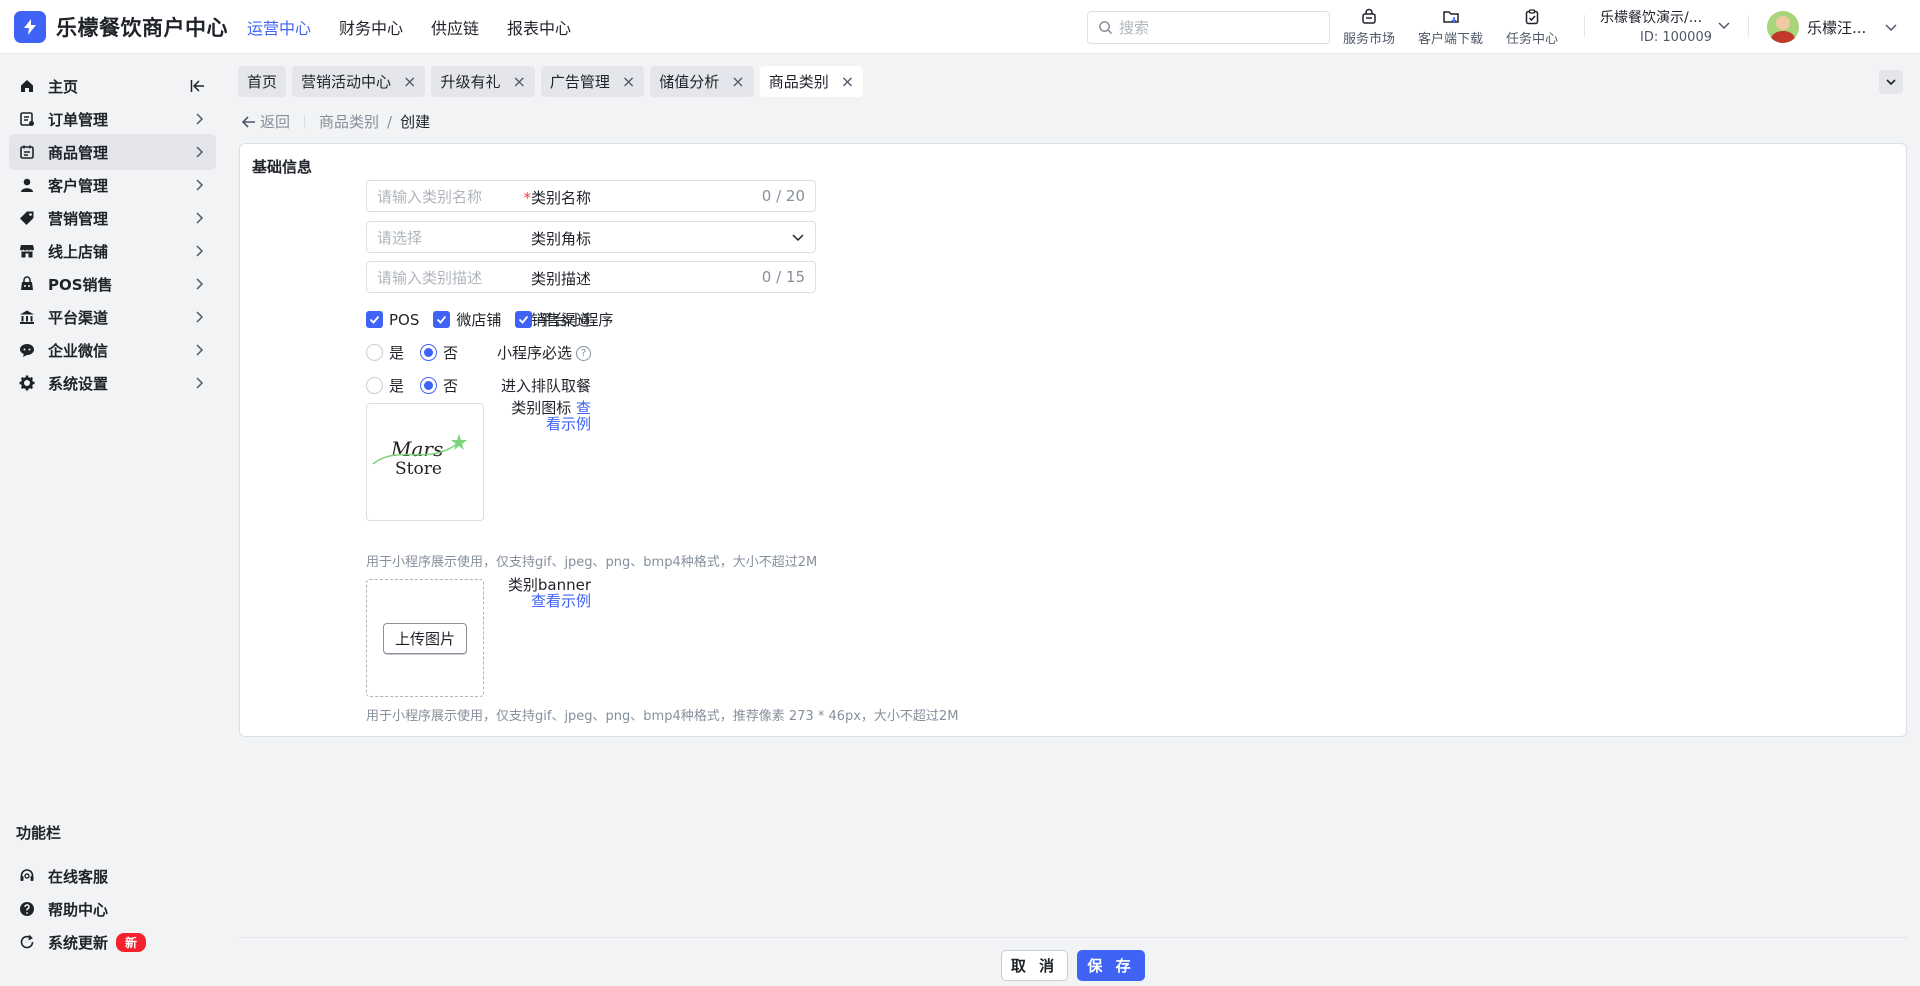 This screenshot has width=1920, height=986. What do you see at coordinates (112, 383) in the screenshot?
I see `sidebar-item-settings: 系统设置` at bounding box center [112, 383].